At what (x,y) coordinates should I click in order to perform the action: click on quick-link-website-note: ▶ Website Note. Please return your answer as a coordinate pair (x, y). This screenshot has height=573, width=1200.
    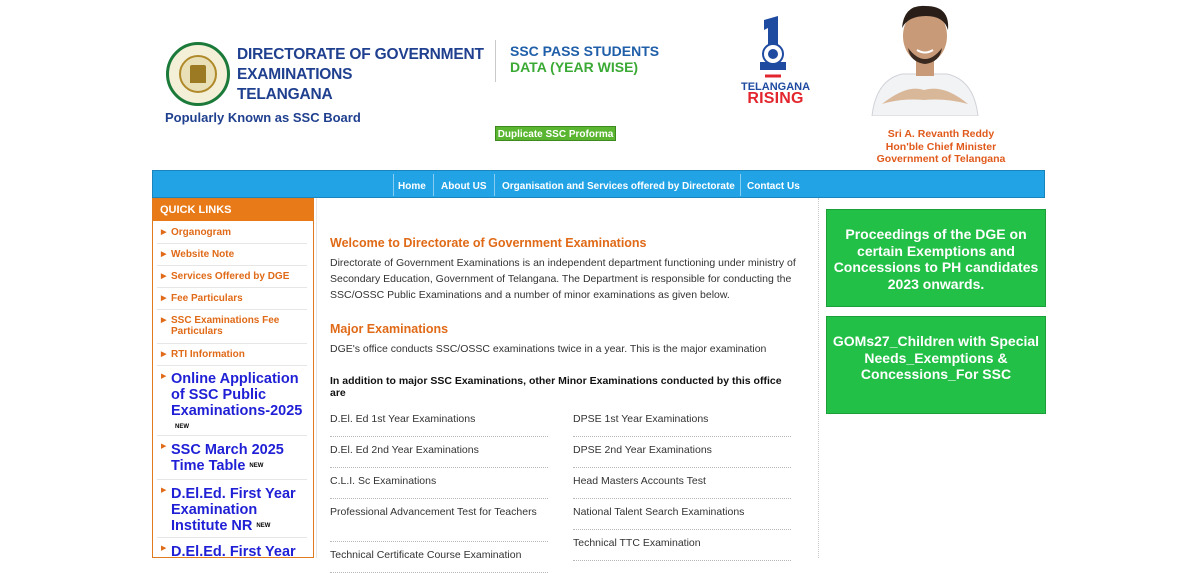
    Looking at the image, I should click on (232, 255).